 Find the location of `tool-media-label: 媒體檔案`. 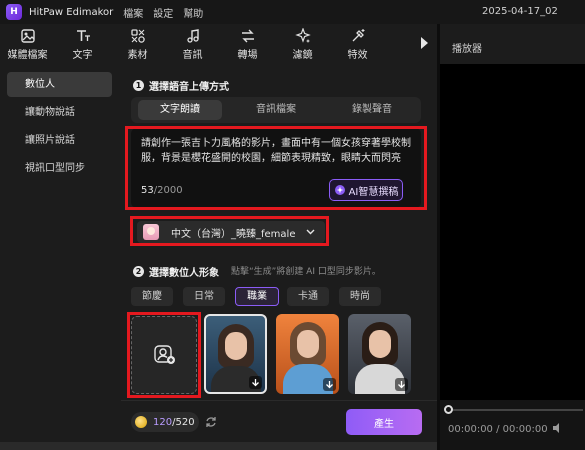

tool-media-label: 媒體檔案 is located at coordinates (27, 55).